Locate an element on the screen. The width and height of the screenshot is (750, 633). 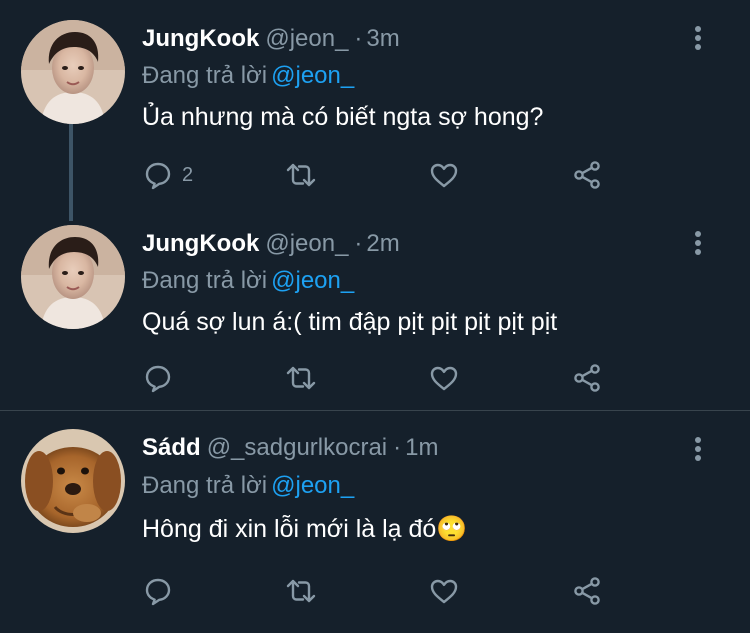
tweet-header: JungKook @jeon_ · 2m is located at coordinates (271, 244).